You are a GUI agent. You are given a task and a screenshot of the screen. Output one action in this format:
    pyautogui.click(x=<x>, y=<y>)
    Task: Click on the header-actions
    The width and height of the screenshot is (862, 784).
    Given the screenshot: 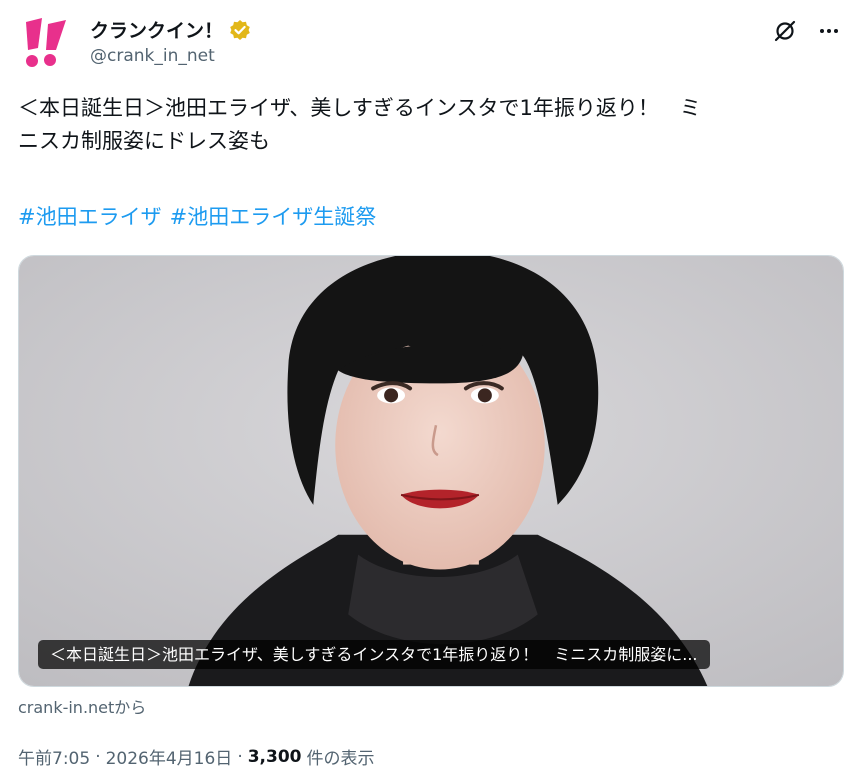 What is the action you would take?
    pyautogui.click(x=807, y=31)
    